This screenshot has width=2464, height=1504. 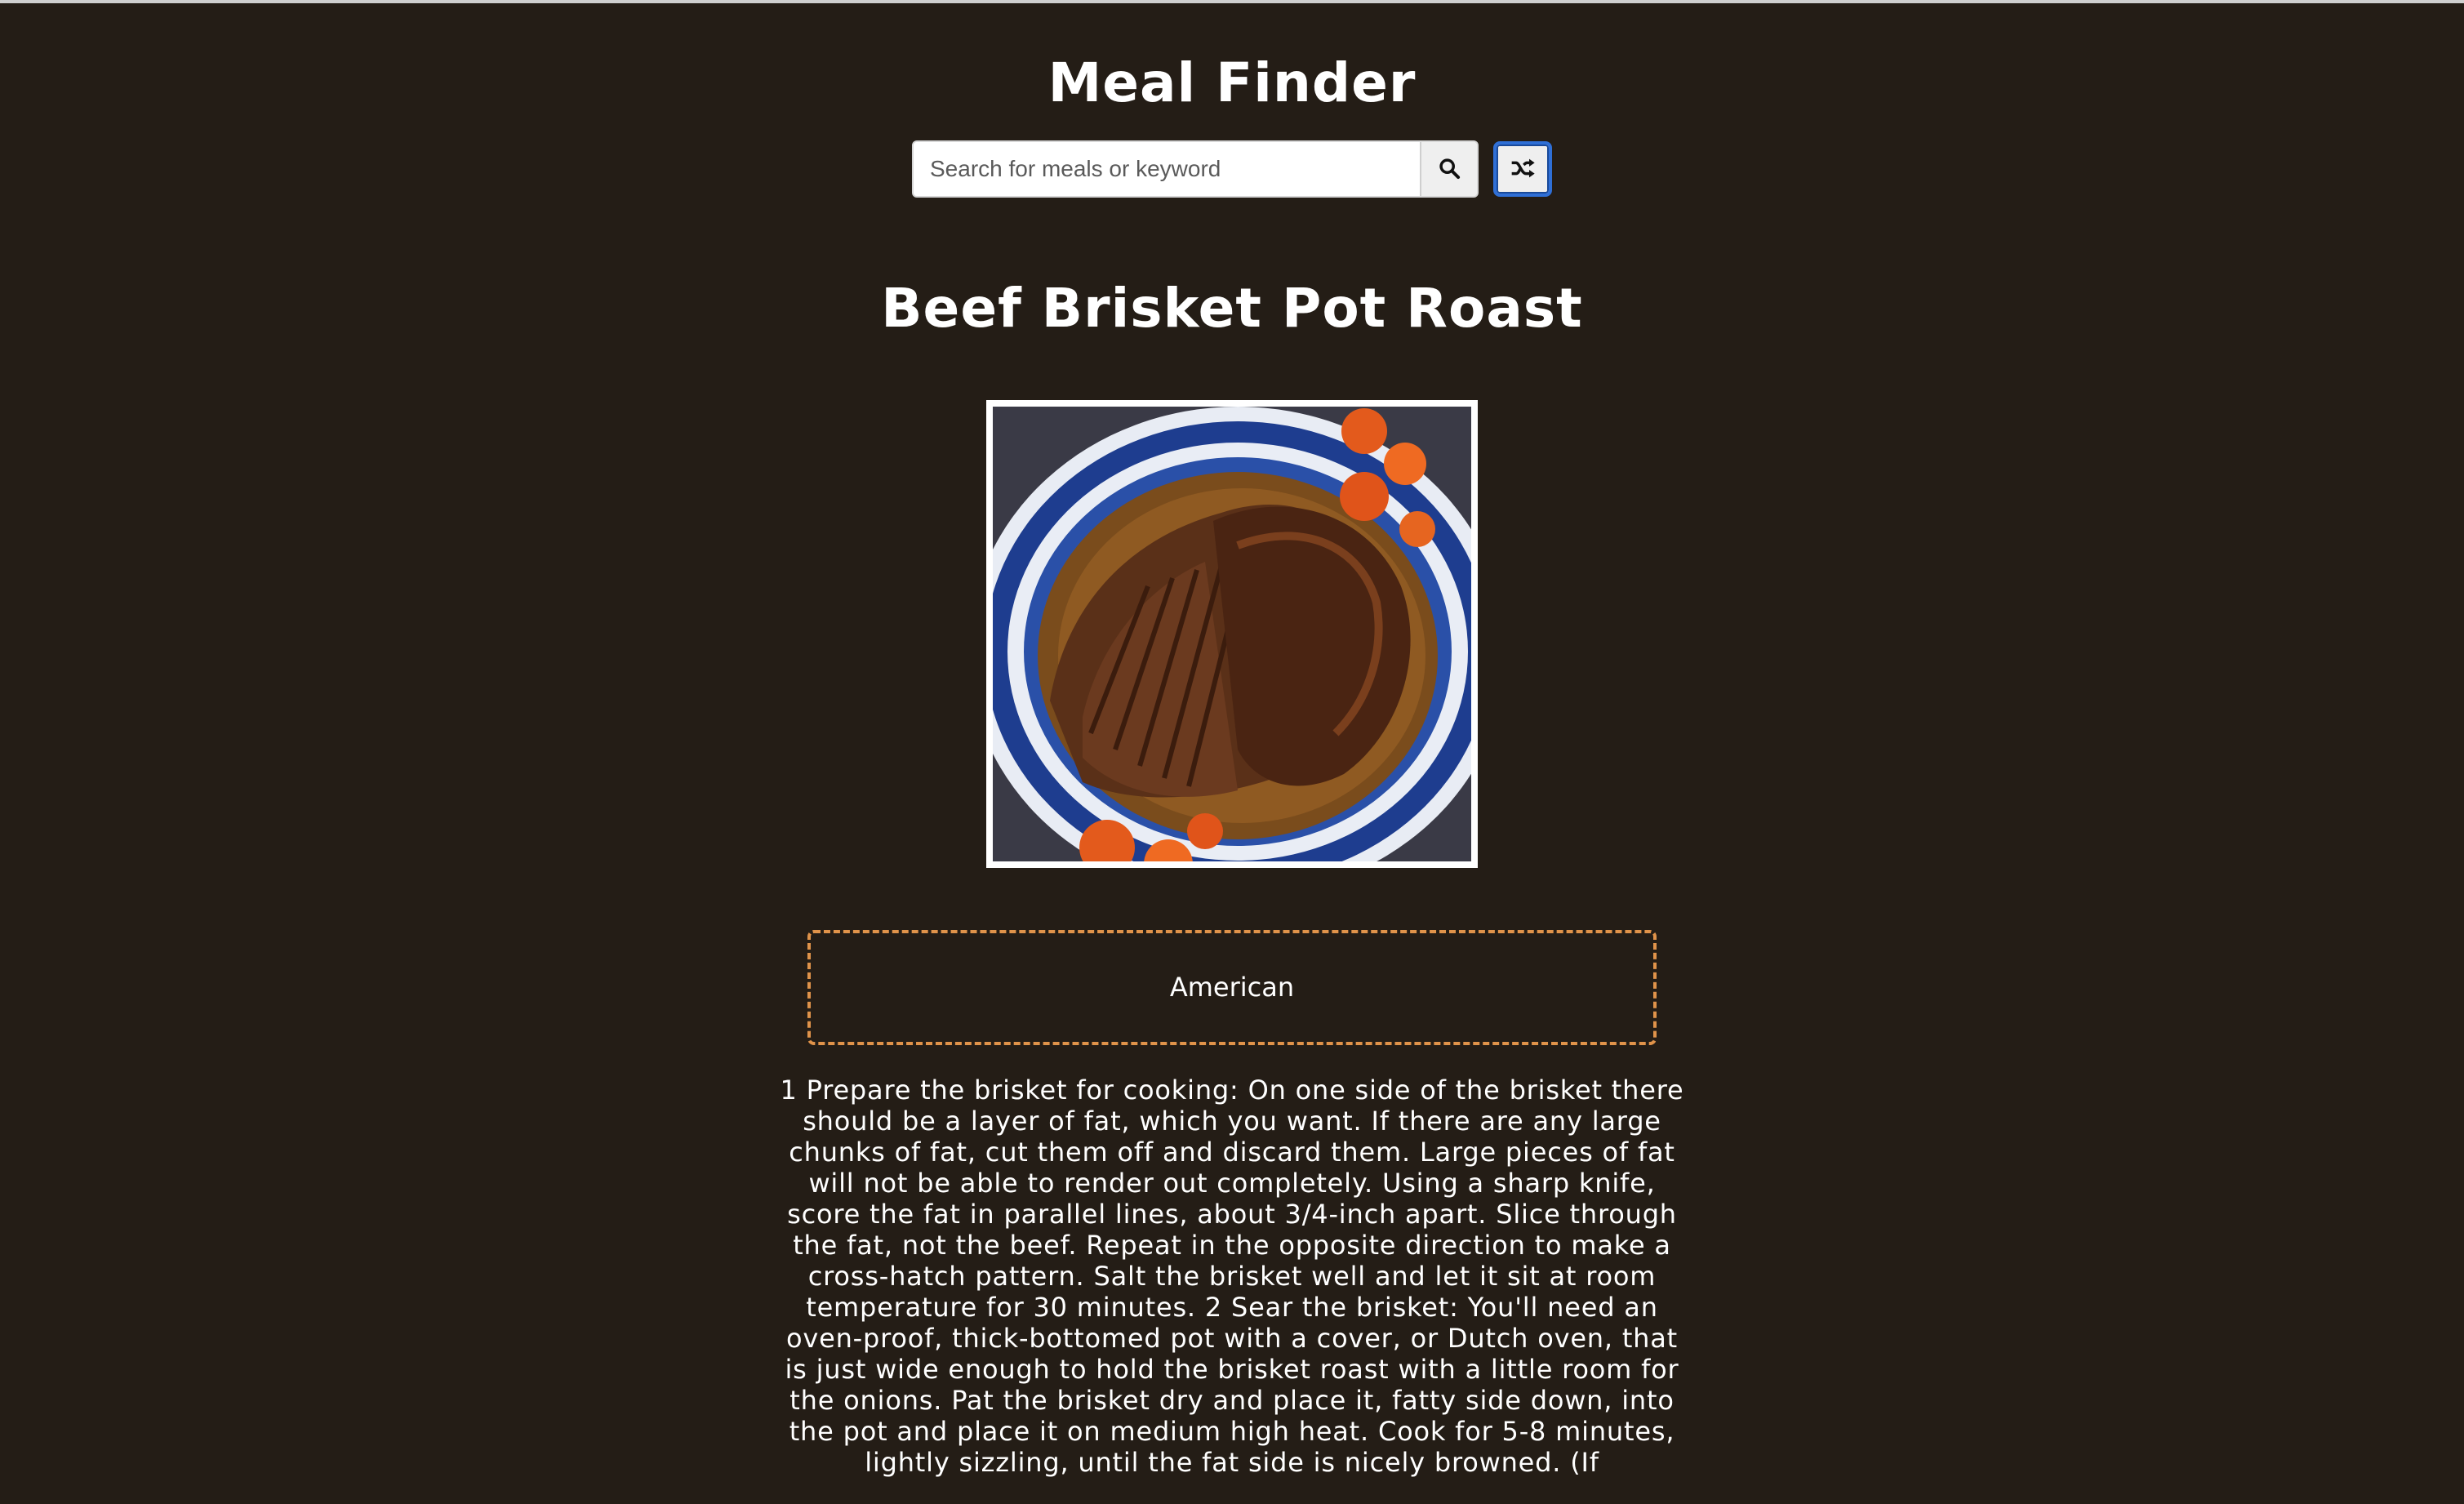 I want to click on category-badge: American, so click(x=1232, y=987).